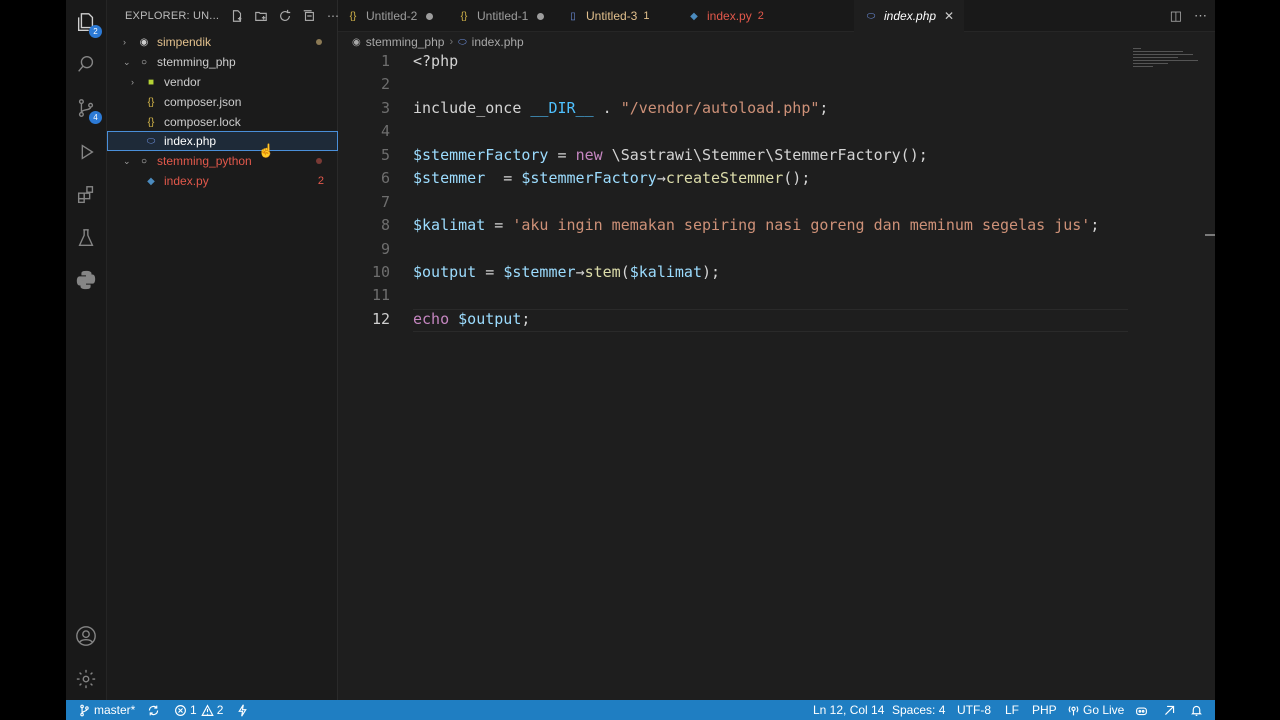  Describe the element at coordinates (88, 110) in the screenshot. I see `source-control-icon: 4` at that location.